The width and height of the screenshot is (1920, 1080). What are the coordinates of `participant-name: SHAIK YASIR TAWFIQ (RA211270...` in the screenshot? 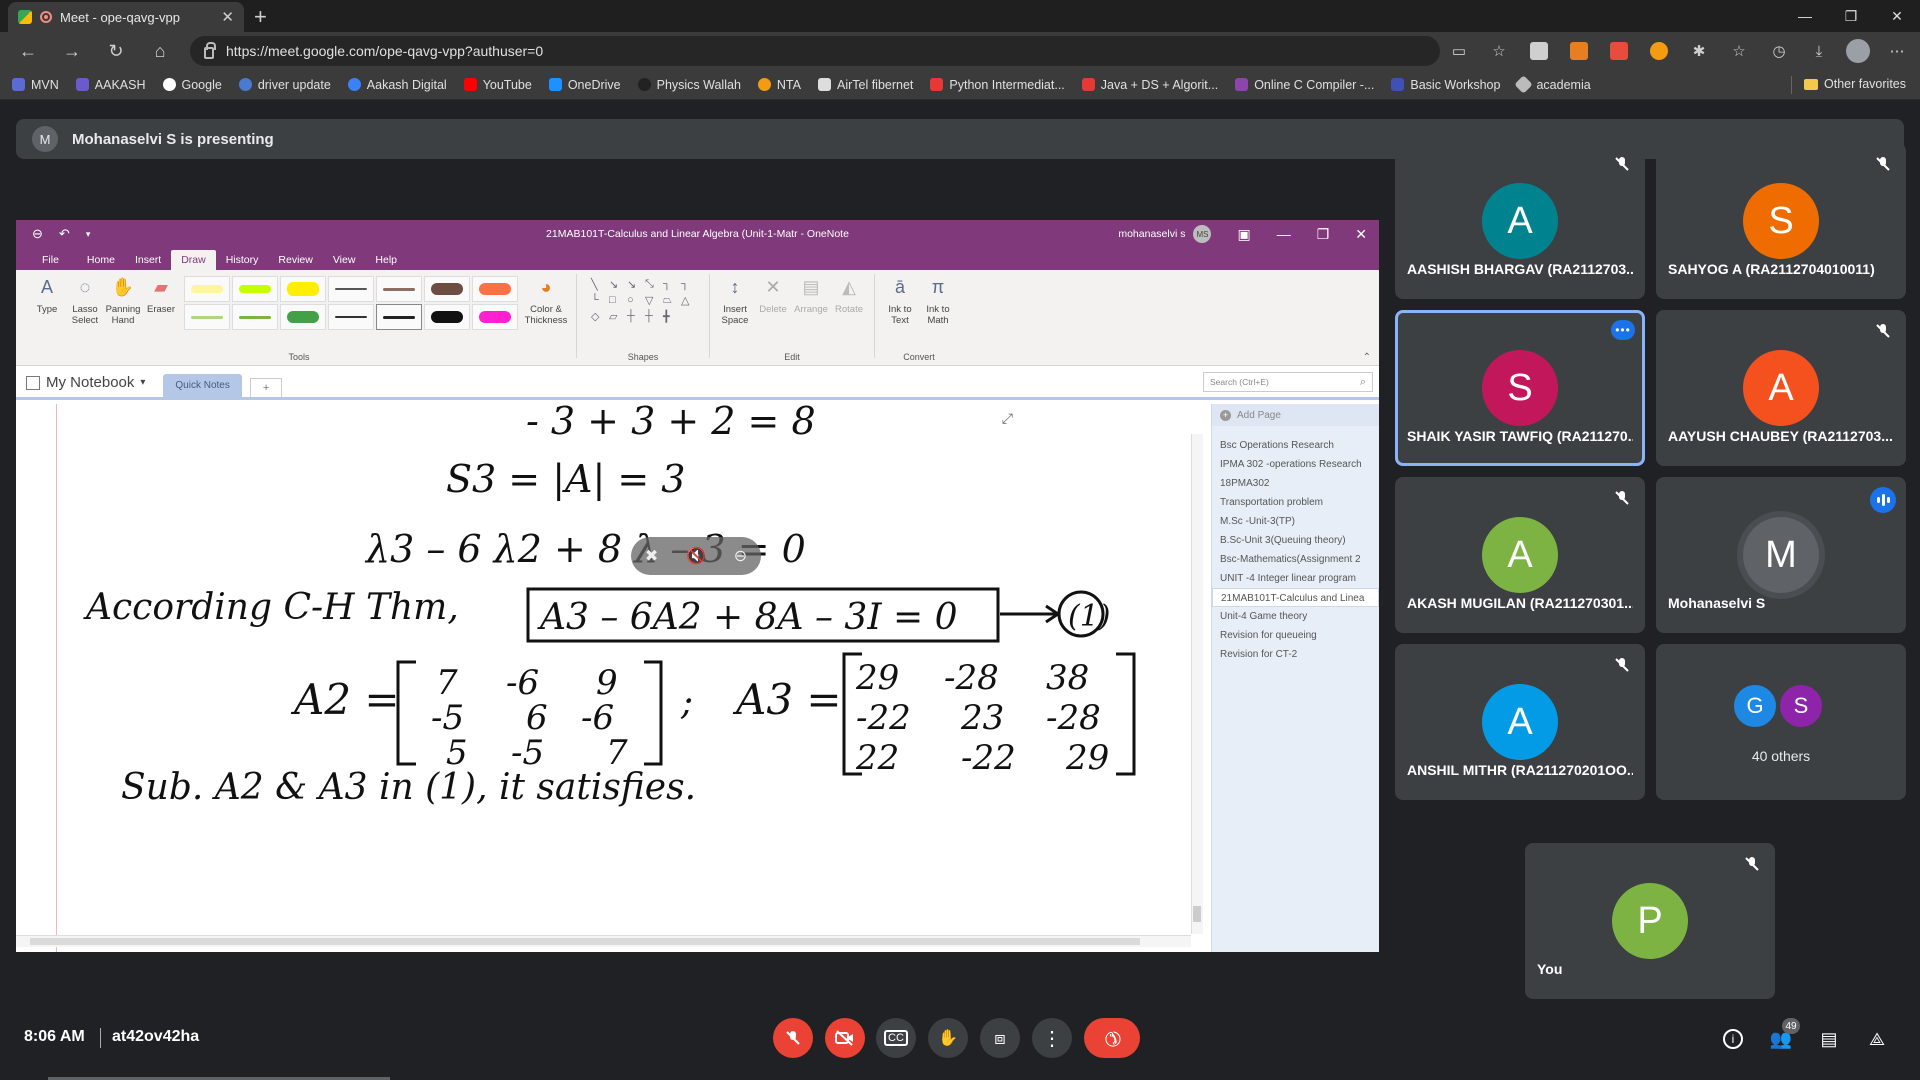 It's located at (1520, 436).